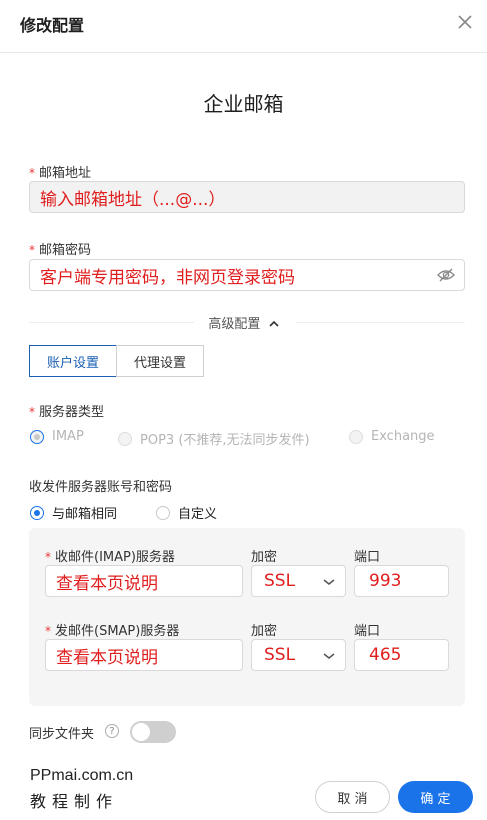 This screenshot has width=487, height=820. I want to click on radio-imap: IMAP, so click(57, 436).